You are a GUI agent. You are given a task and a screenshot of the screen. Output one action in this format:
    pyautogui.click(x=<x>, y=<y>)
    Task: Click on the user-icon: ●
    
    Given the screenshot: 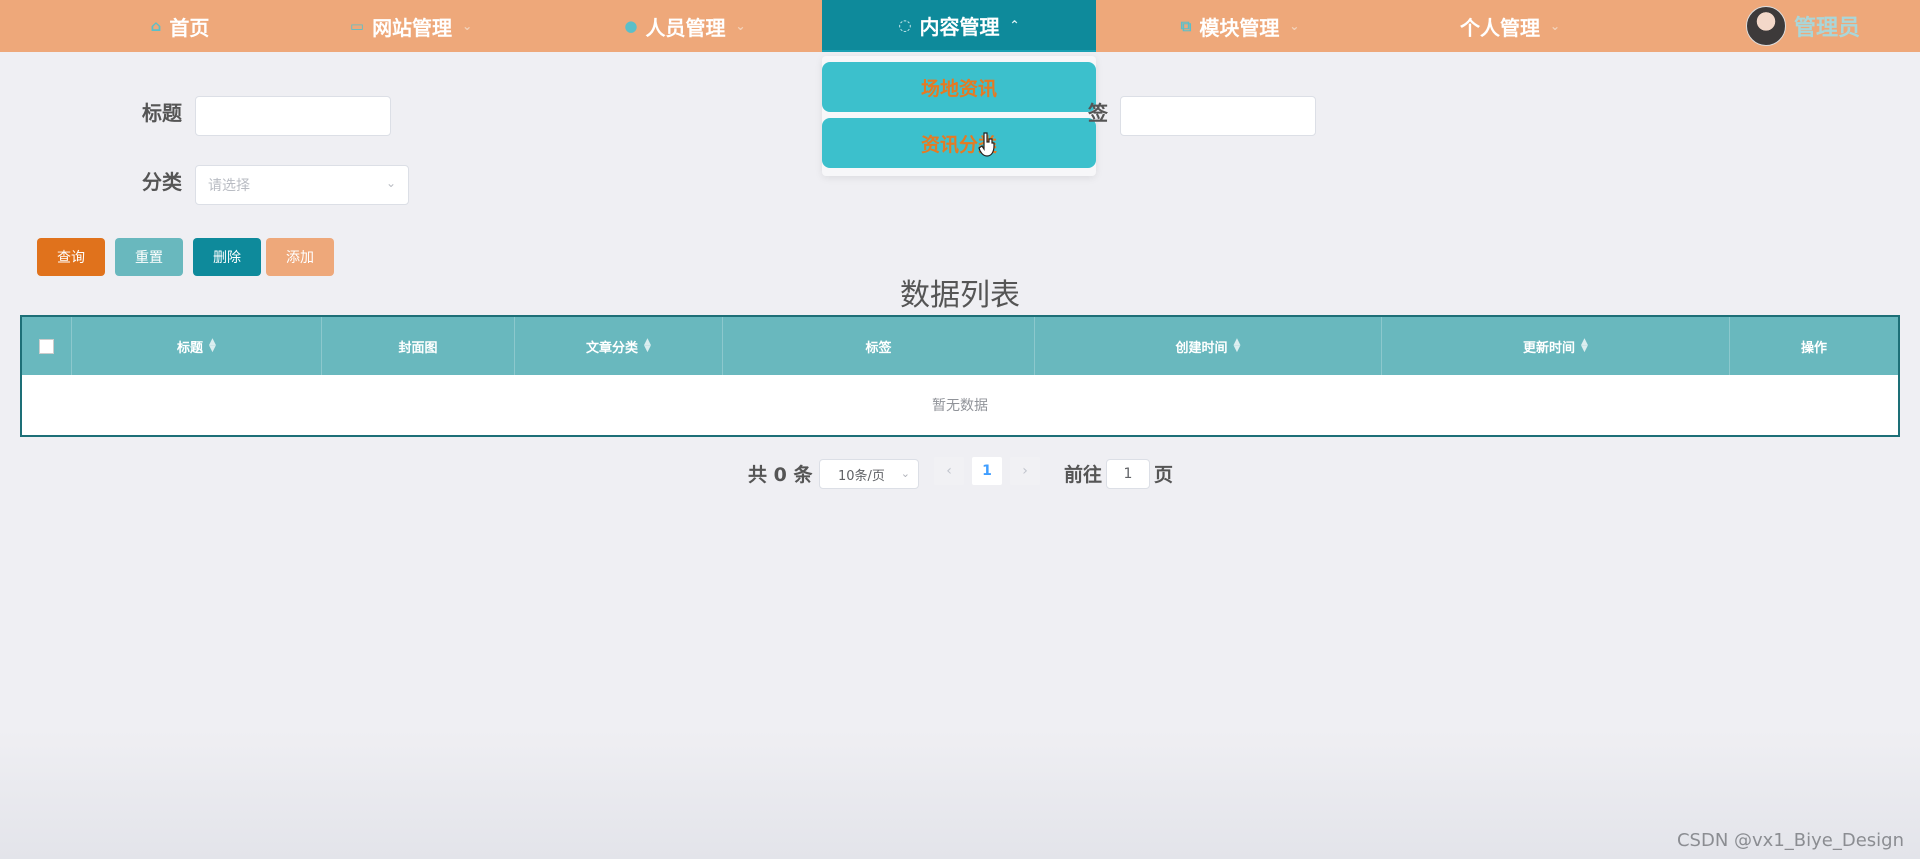 What is the action you would take?
    pyautogui.click(x=631, y=26)
    